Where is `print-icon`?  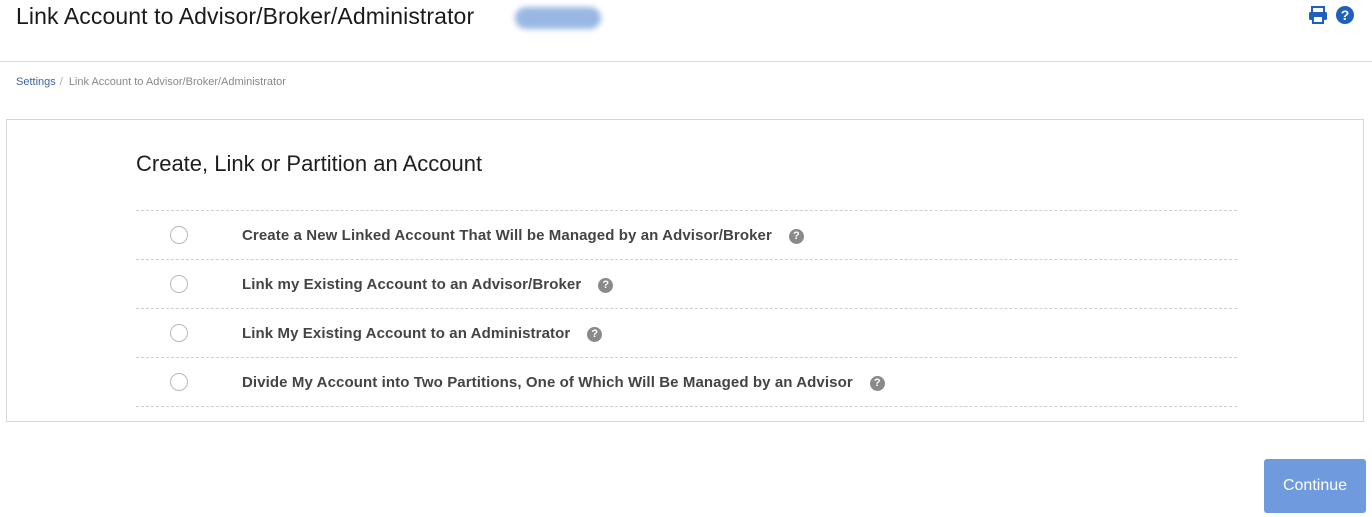 print-icon is located at coordinates (1318, 15).